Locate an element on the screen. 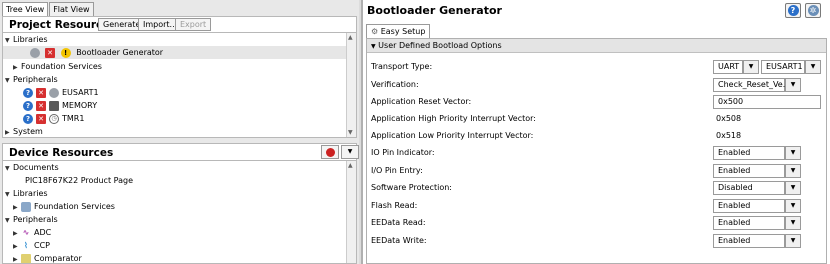  help-button: ? is located at coordinates (793, 10).